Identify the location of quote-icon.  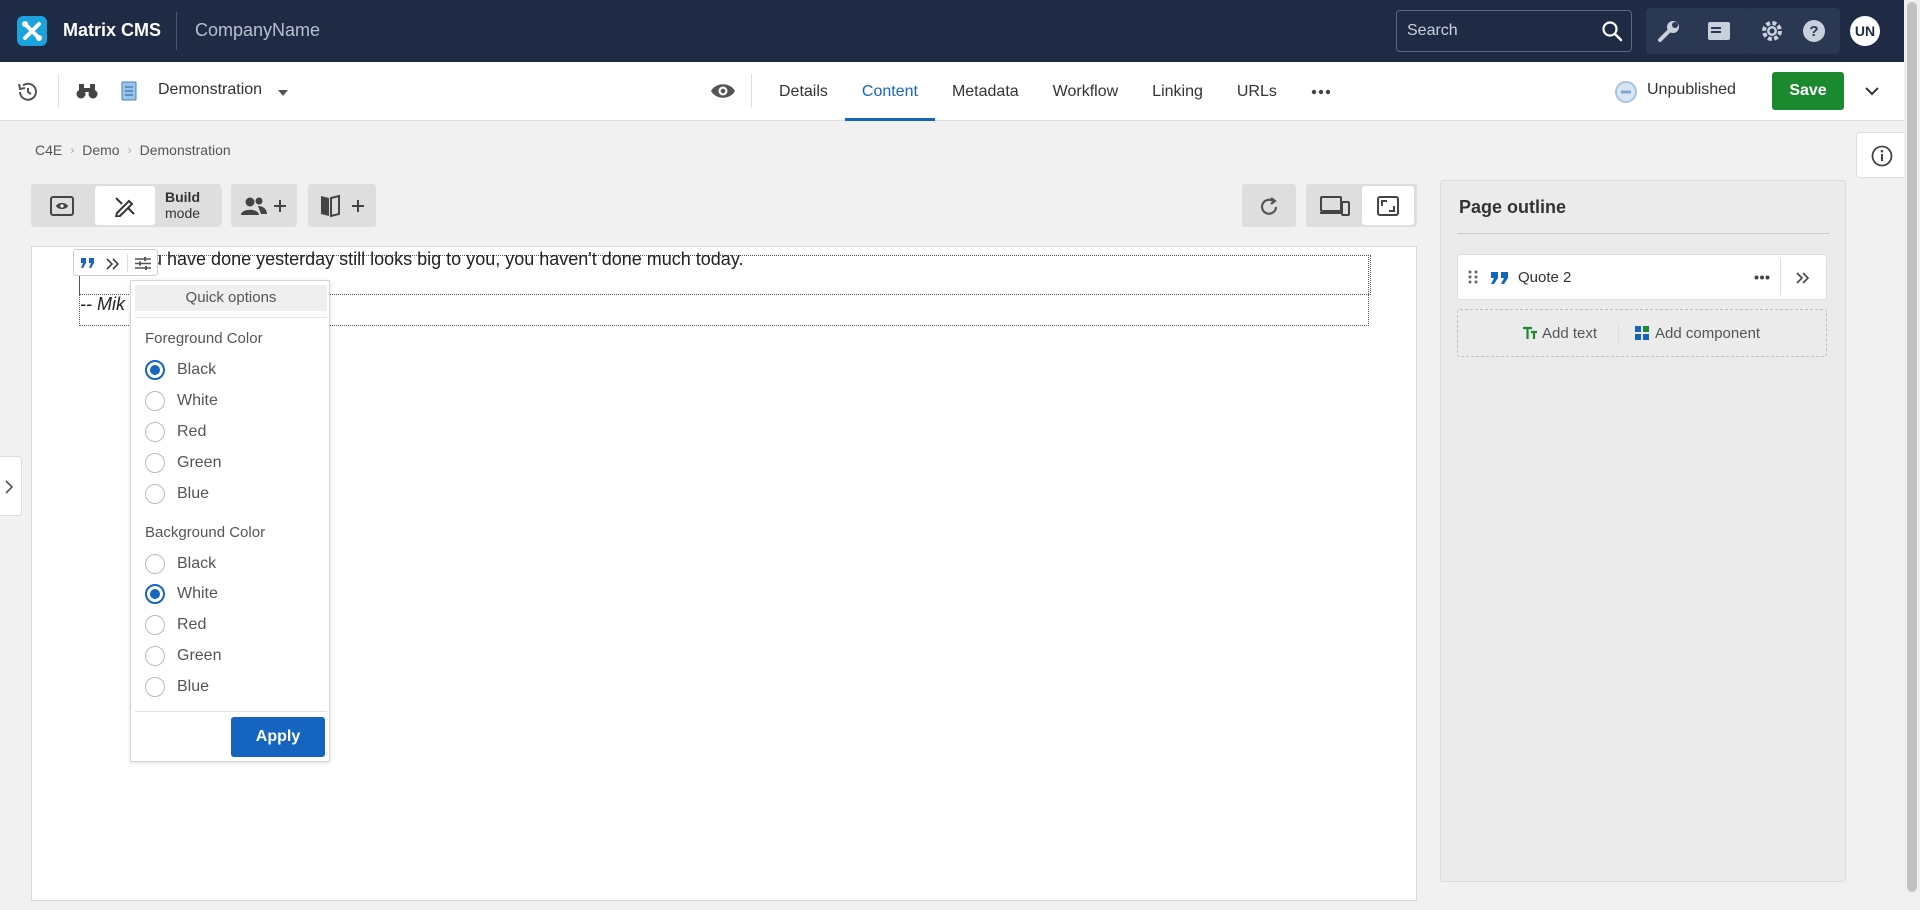
(1500, 278).